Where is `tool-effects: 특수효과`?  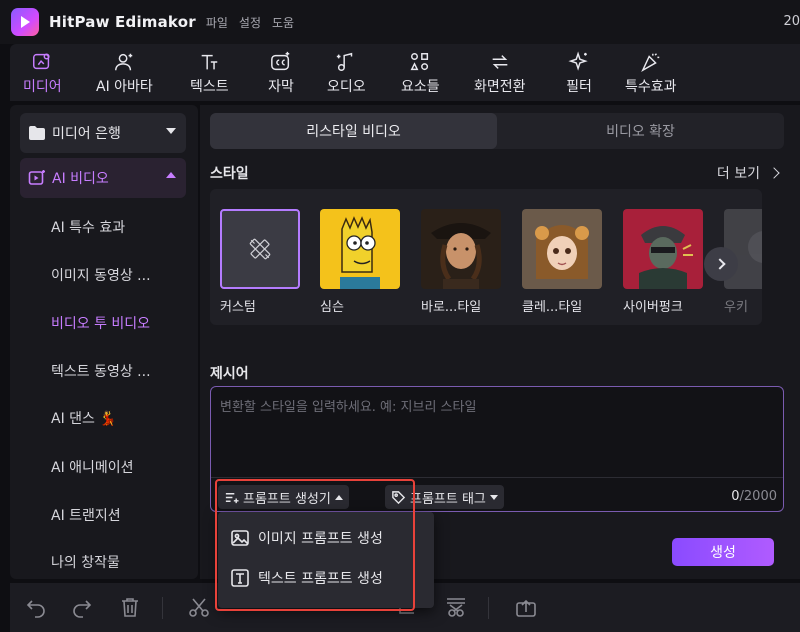 tool-effects: 특수효과 is located at coordinates (651, 73).